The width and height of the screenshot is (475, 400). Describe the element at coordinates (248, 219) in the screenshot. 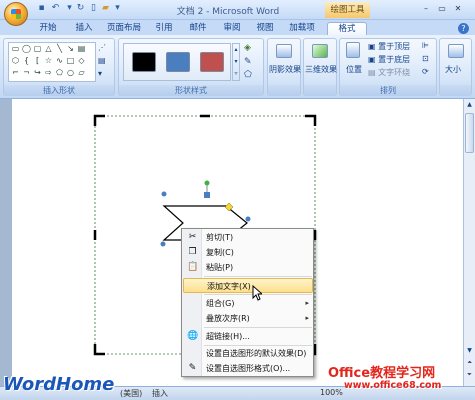

I see `resize-handle-right` at that location.